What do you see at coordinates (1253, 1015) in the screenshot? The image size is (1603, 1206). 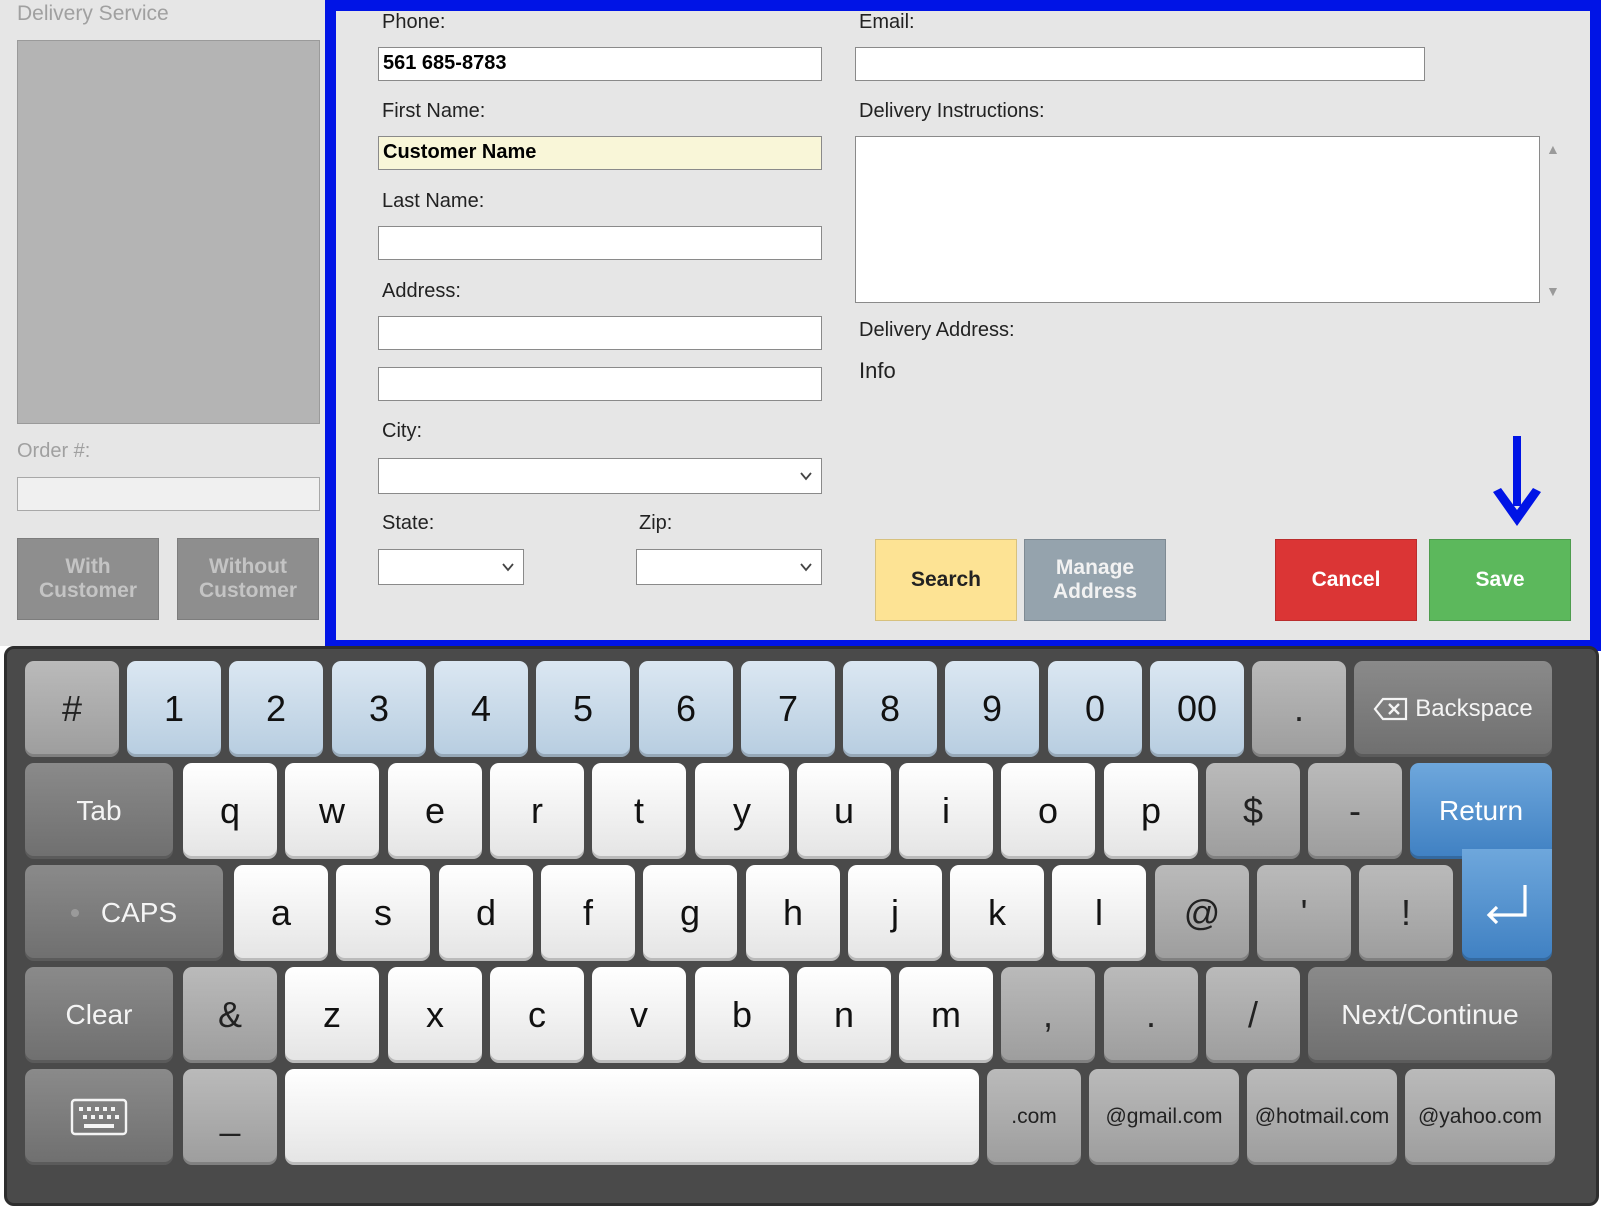 I see `key-slash: /` at bounding box center [1253, 1015].